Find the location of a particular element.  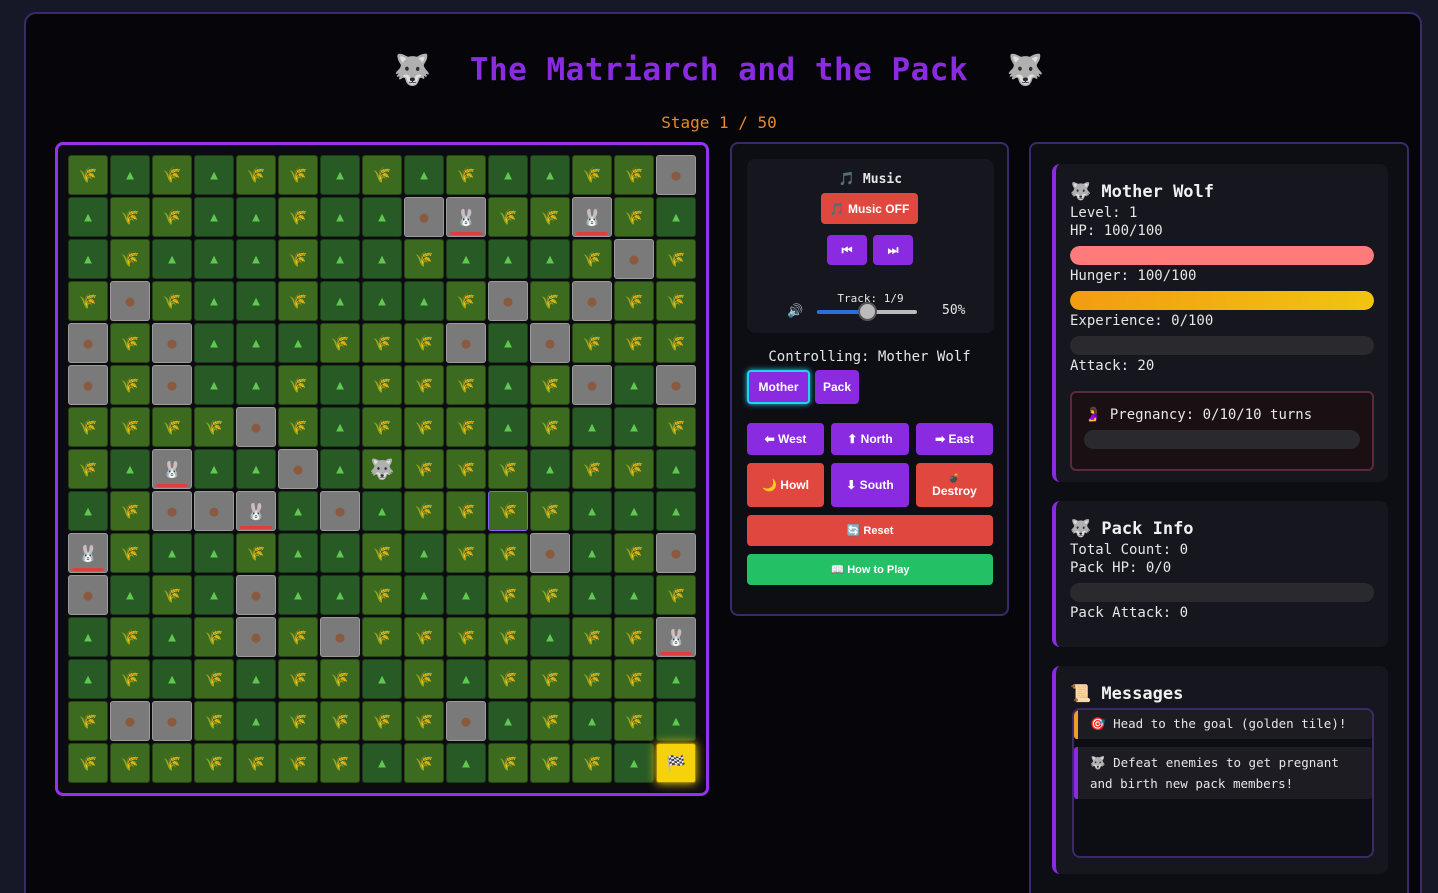

destroy-button: 💣 Destroy is located at coordinates (954, 485).